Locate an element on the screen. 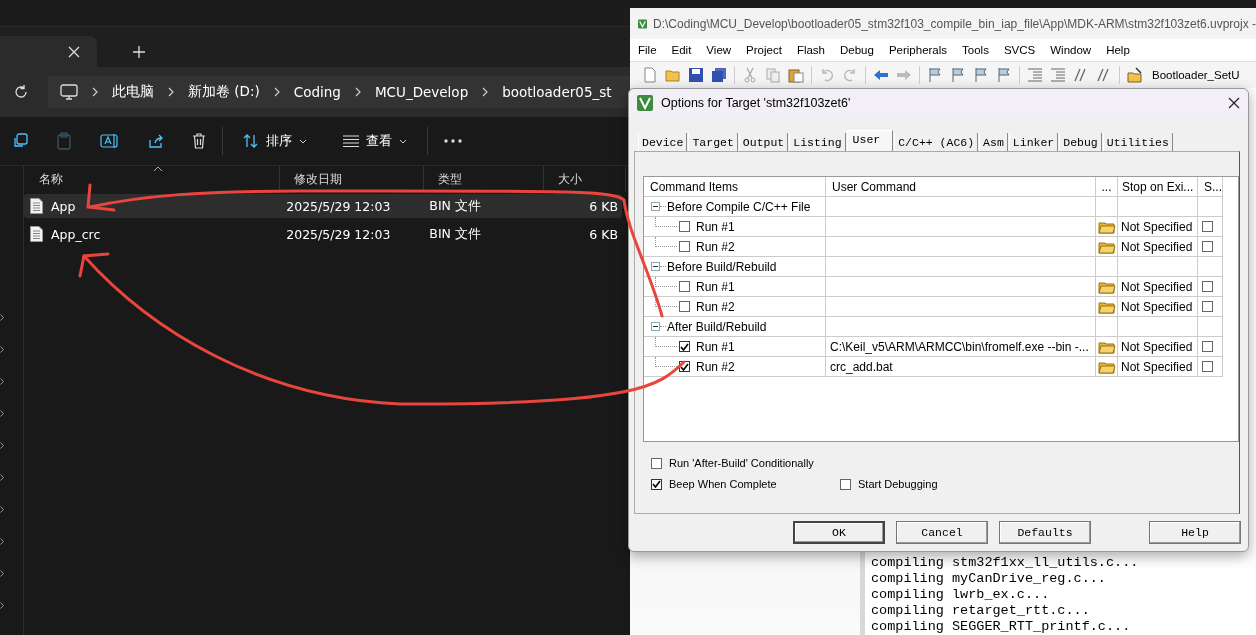 The width and height of the screenshot is (1256, 635). menu-item: SVCS is located at coordinates (1019, 50).